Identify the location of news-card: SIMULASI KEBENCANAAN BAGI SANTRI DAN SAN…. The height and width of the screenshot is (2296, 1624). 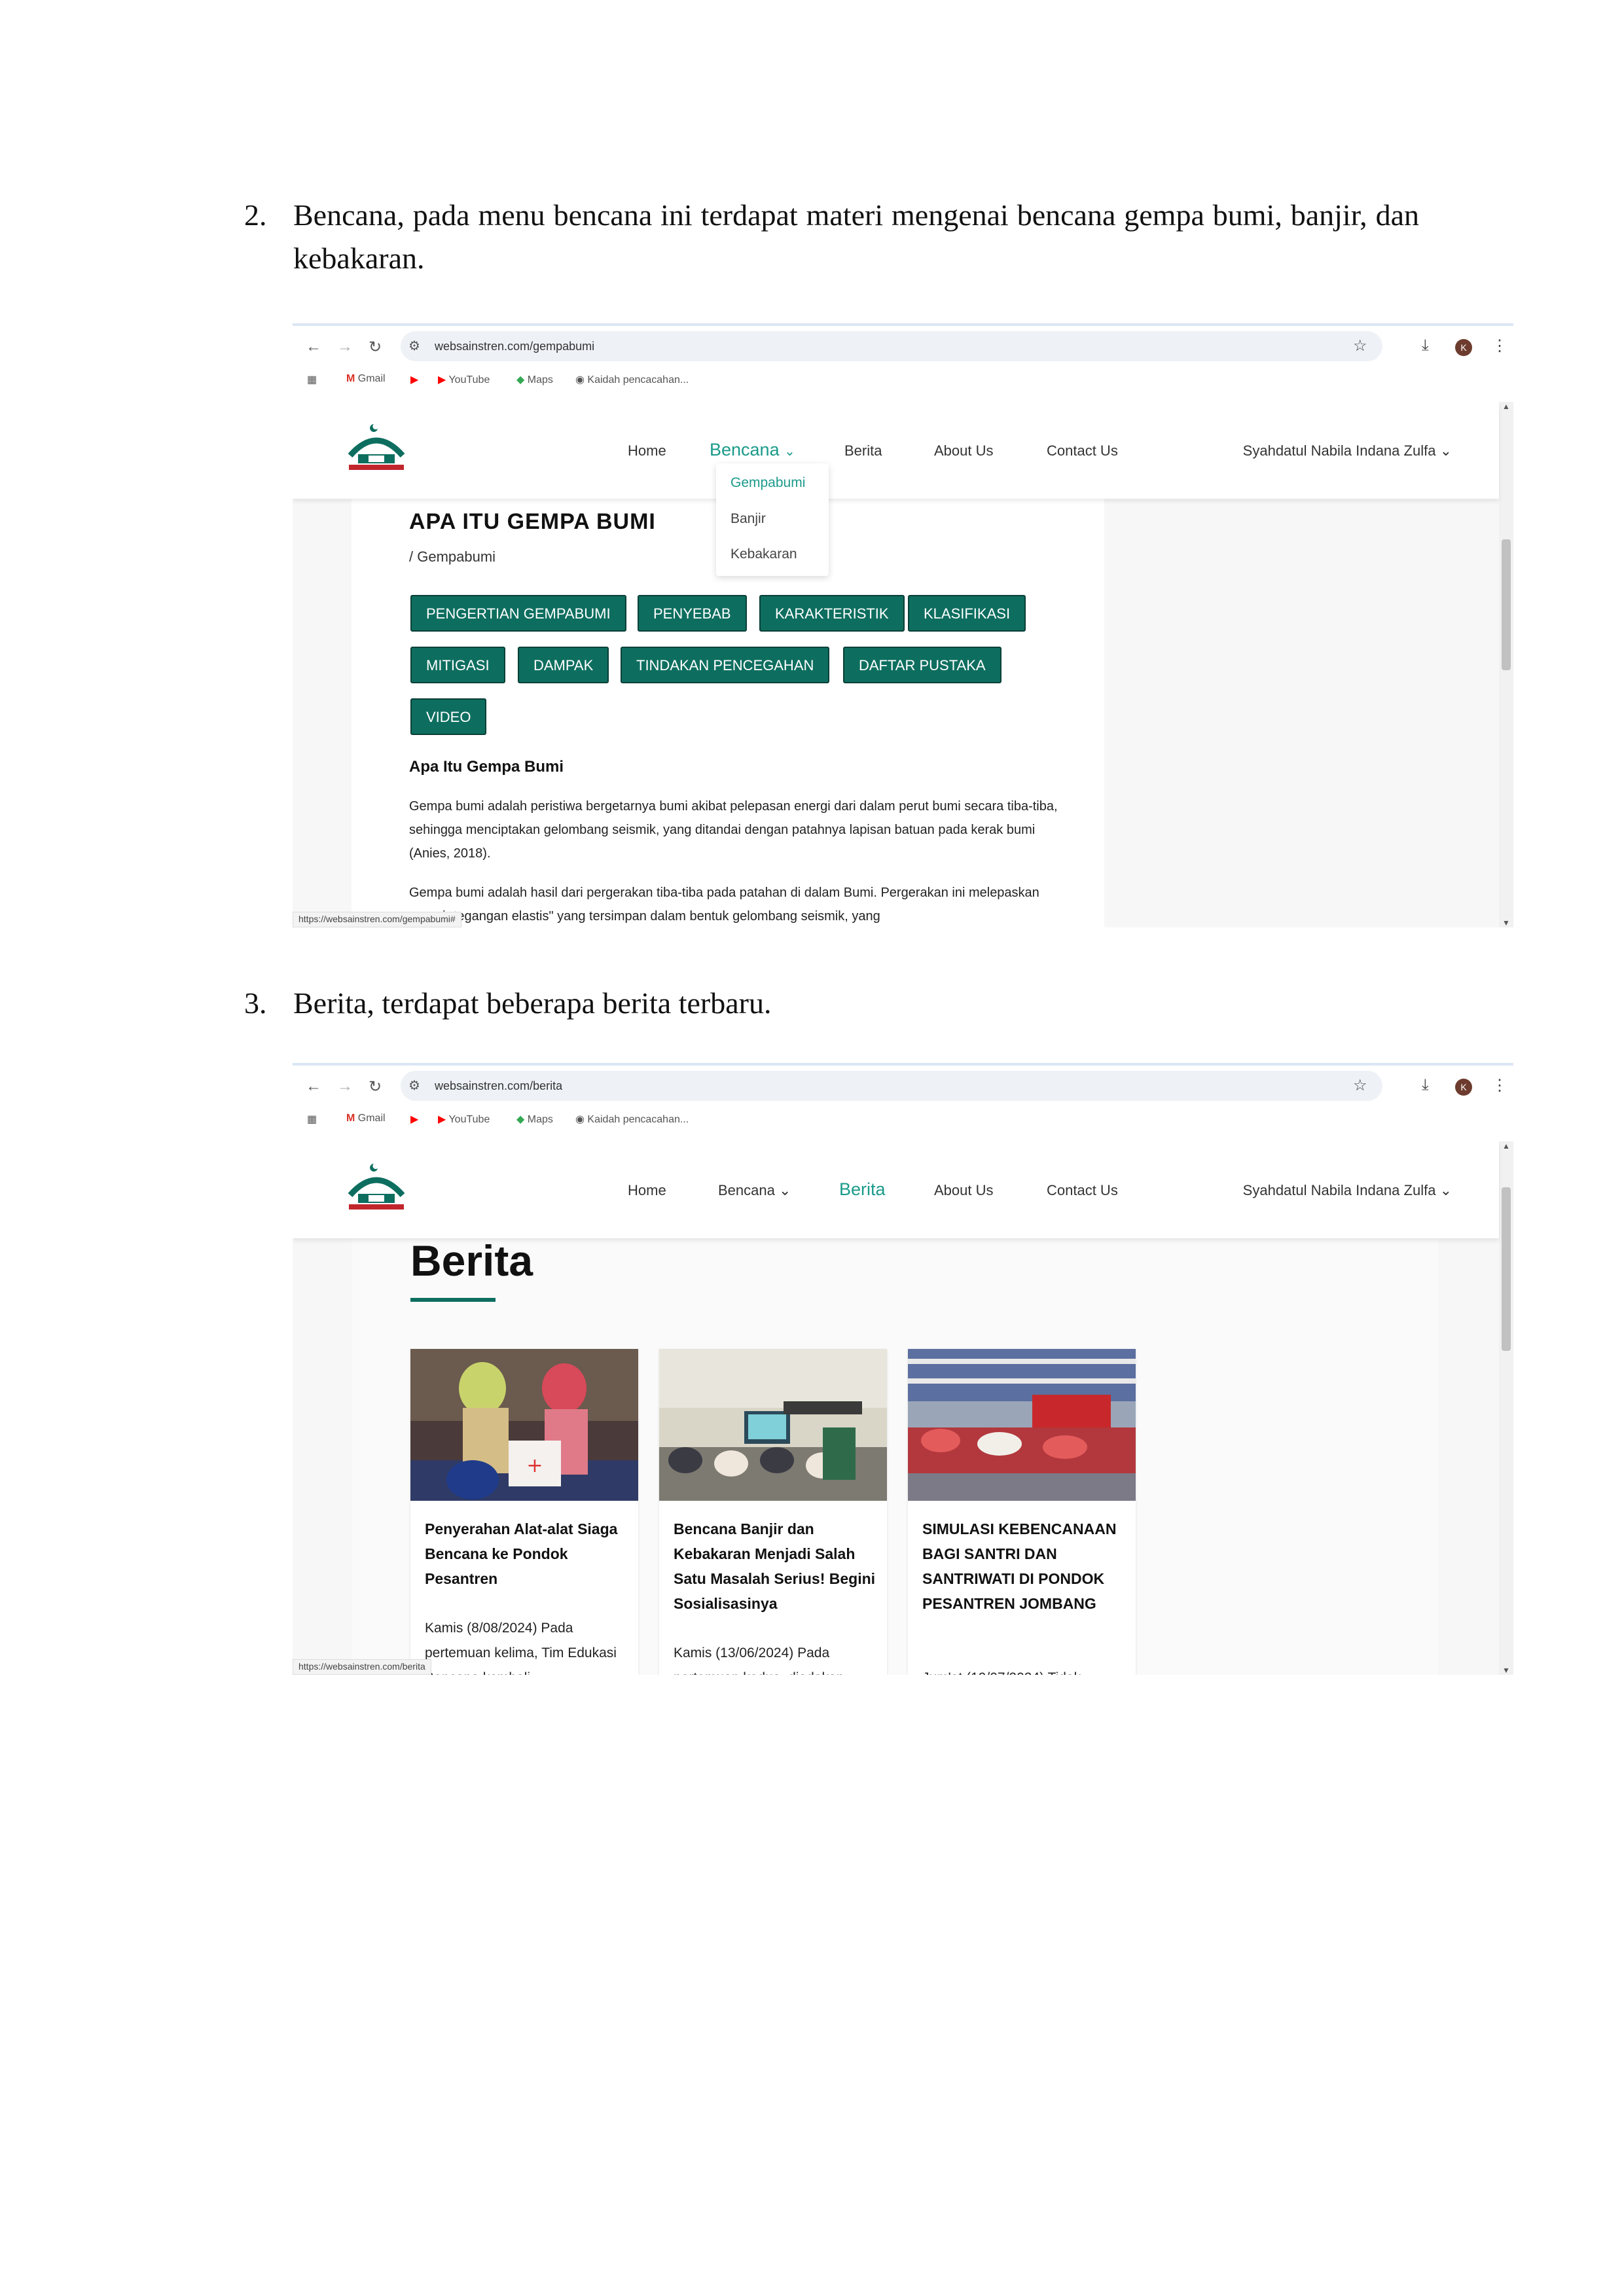
(1022, 1512).